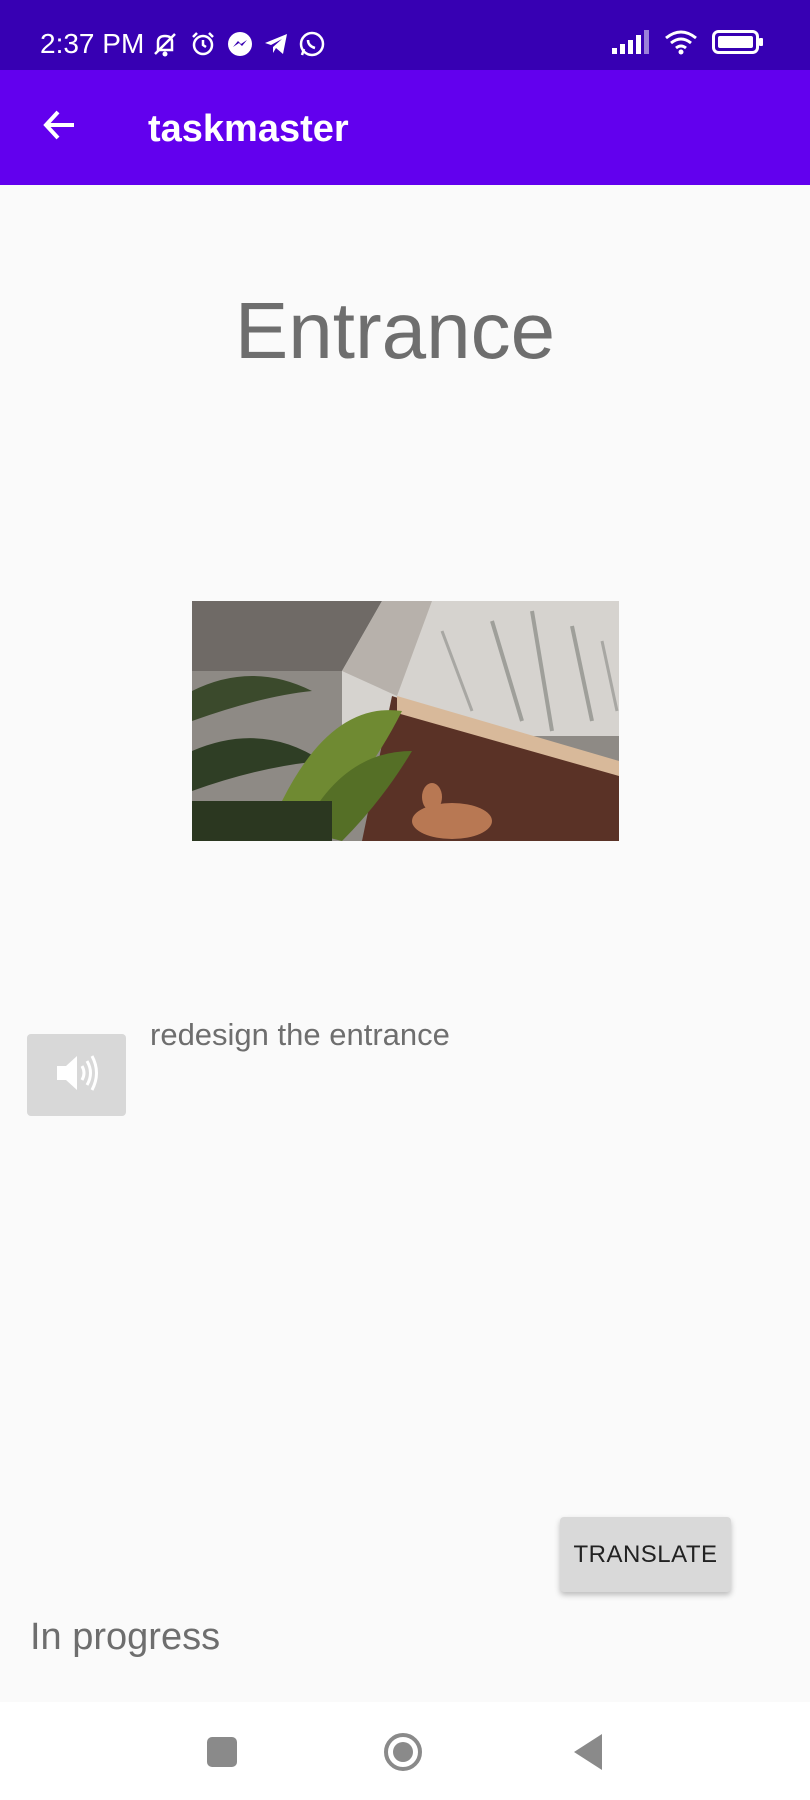  I want to click on messenger-icon, so click(240, 44).